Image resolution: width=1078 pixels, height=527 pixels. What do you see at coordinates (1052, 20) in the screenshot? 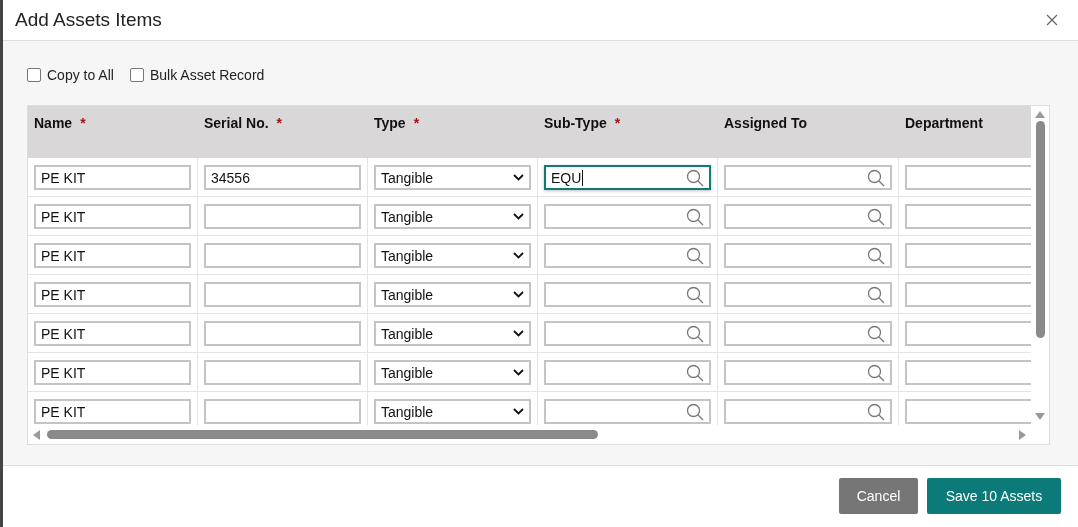
I see `close-icon` at bounding box center [1052, 20].